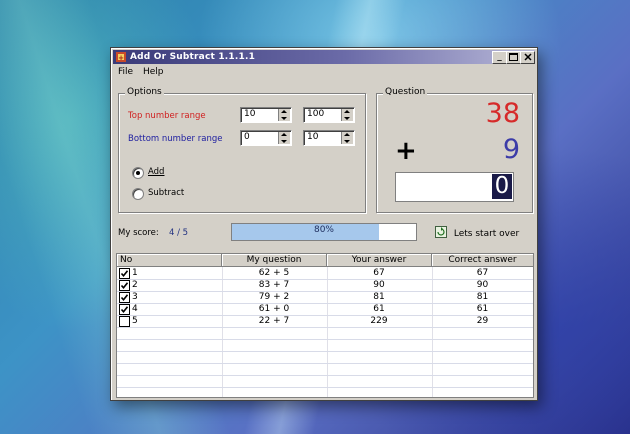 Image resolution: width=630 pixels, height=434 pixels. What do you see at coordinates (441, 232) in the screenshot?
I see `restart-icon` at bounding box center [441, 232].